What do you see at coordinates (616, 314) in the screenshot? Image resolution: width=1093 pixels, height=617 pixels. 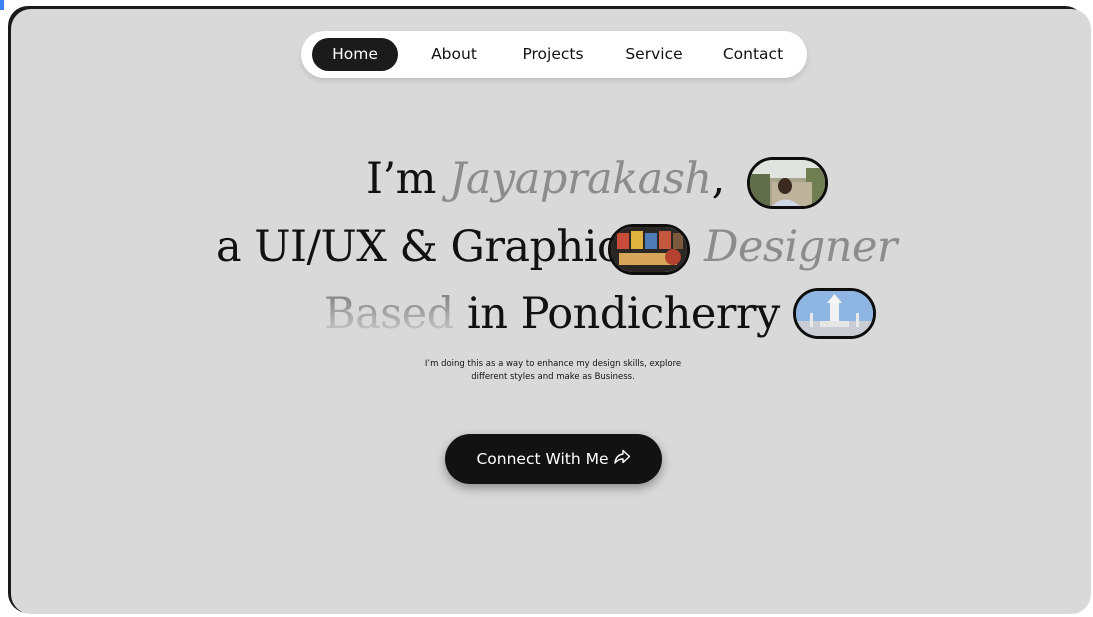 I see `hero-location-text: in Pondicherry` at bounding box center [616, 314].